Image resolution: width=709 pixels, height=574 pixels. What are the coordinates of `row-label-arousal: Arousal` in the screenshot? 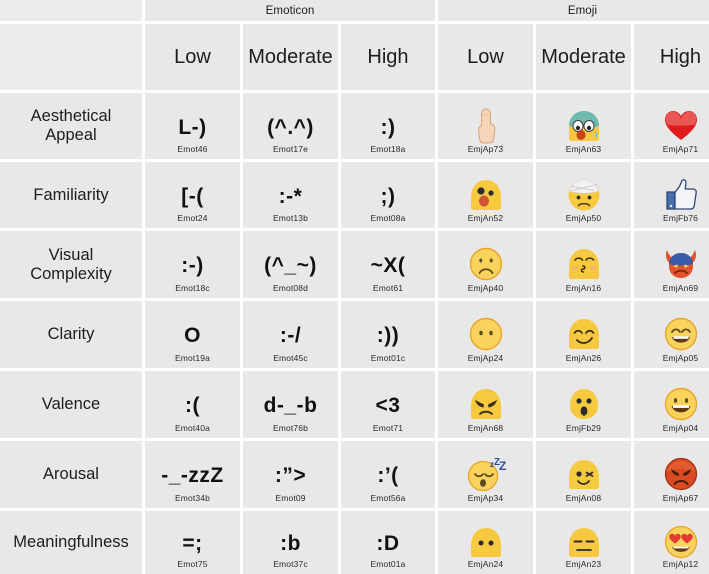 It's located at (71, 474).